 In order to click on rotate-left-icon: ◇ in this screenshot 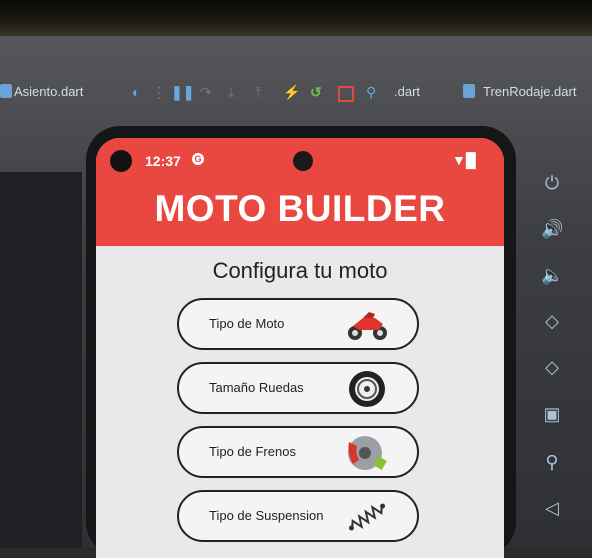, I will do `click(552, 321)`.